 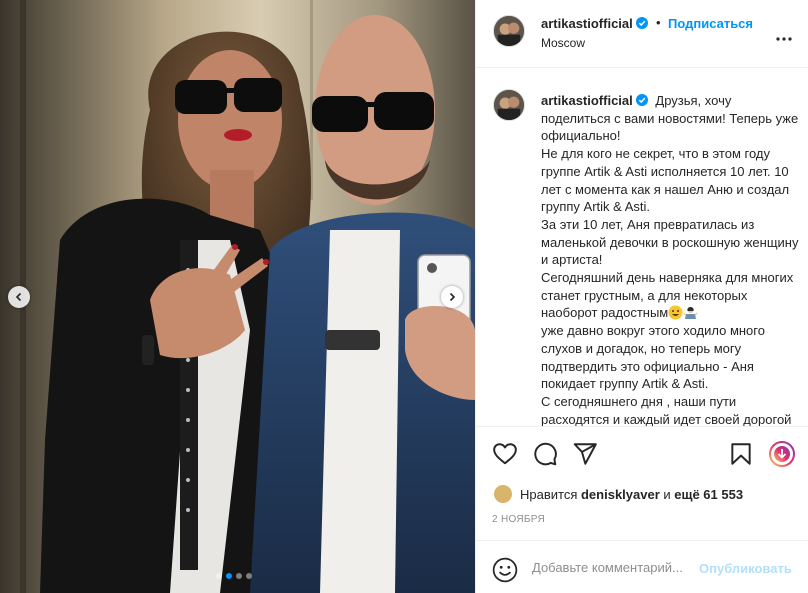 I want to click on share-icon, so click(x=585, y=454).